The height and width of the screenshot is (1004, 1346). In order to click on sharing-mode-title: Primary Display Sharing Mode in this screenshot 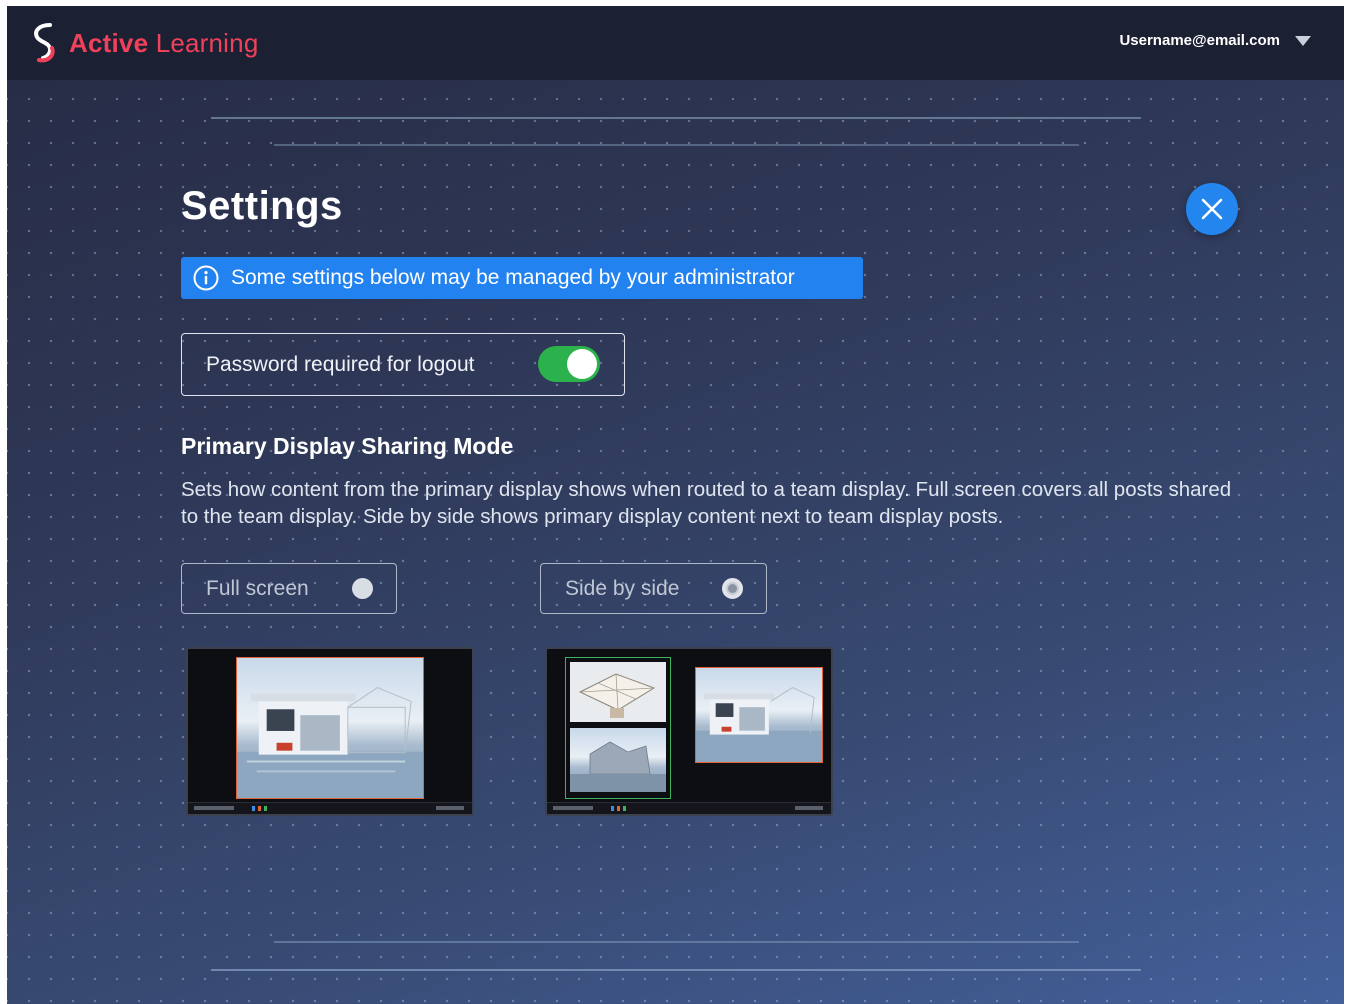, I will do `click(347, 446)`.